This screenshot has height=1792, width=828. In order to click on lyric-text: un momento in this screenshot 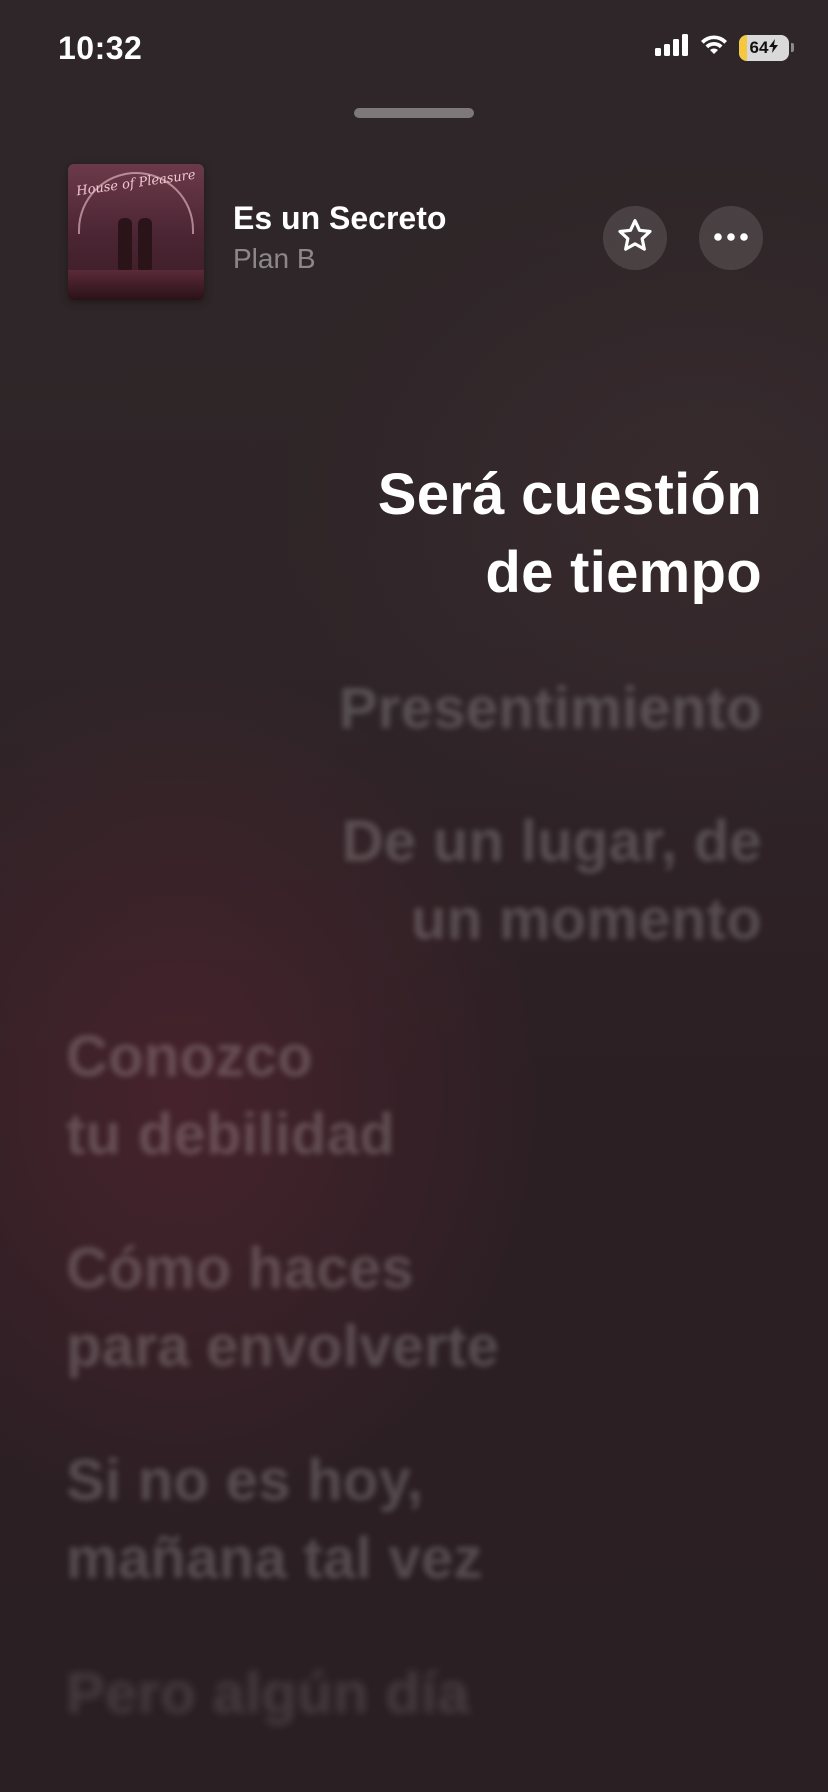, I will do `click(586, 919)`.